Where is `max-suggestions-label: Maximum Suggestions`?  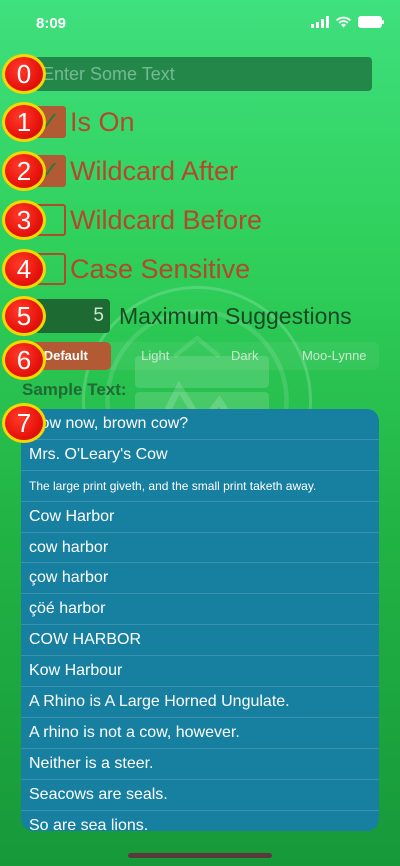
max-suggestions-label: Maximum Suggestions is located at coordinates (235, 315).